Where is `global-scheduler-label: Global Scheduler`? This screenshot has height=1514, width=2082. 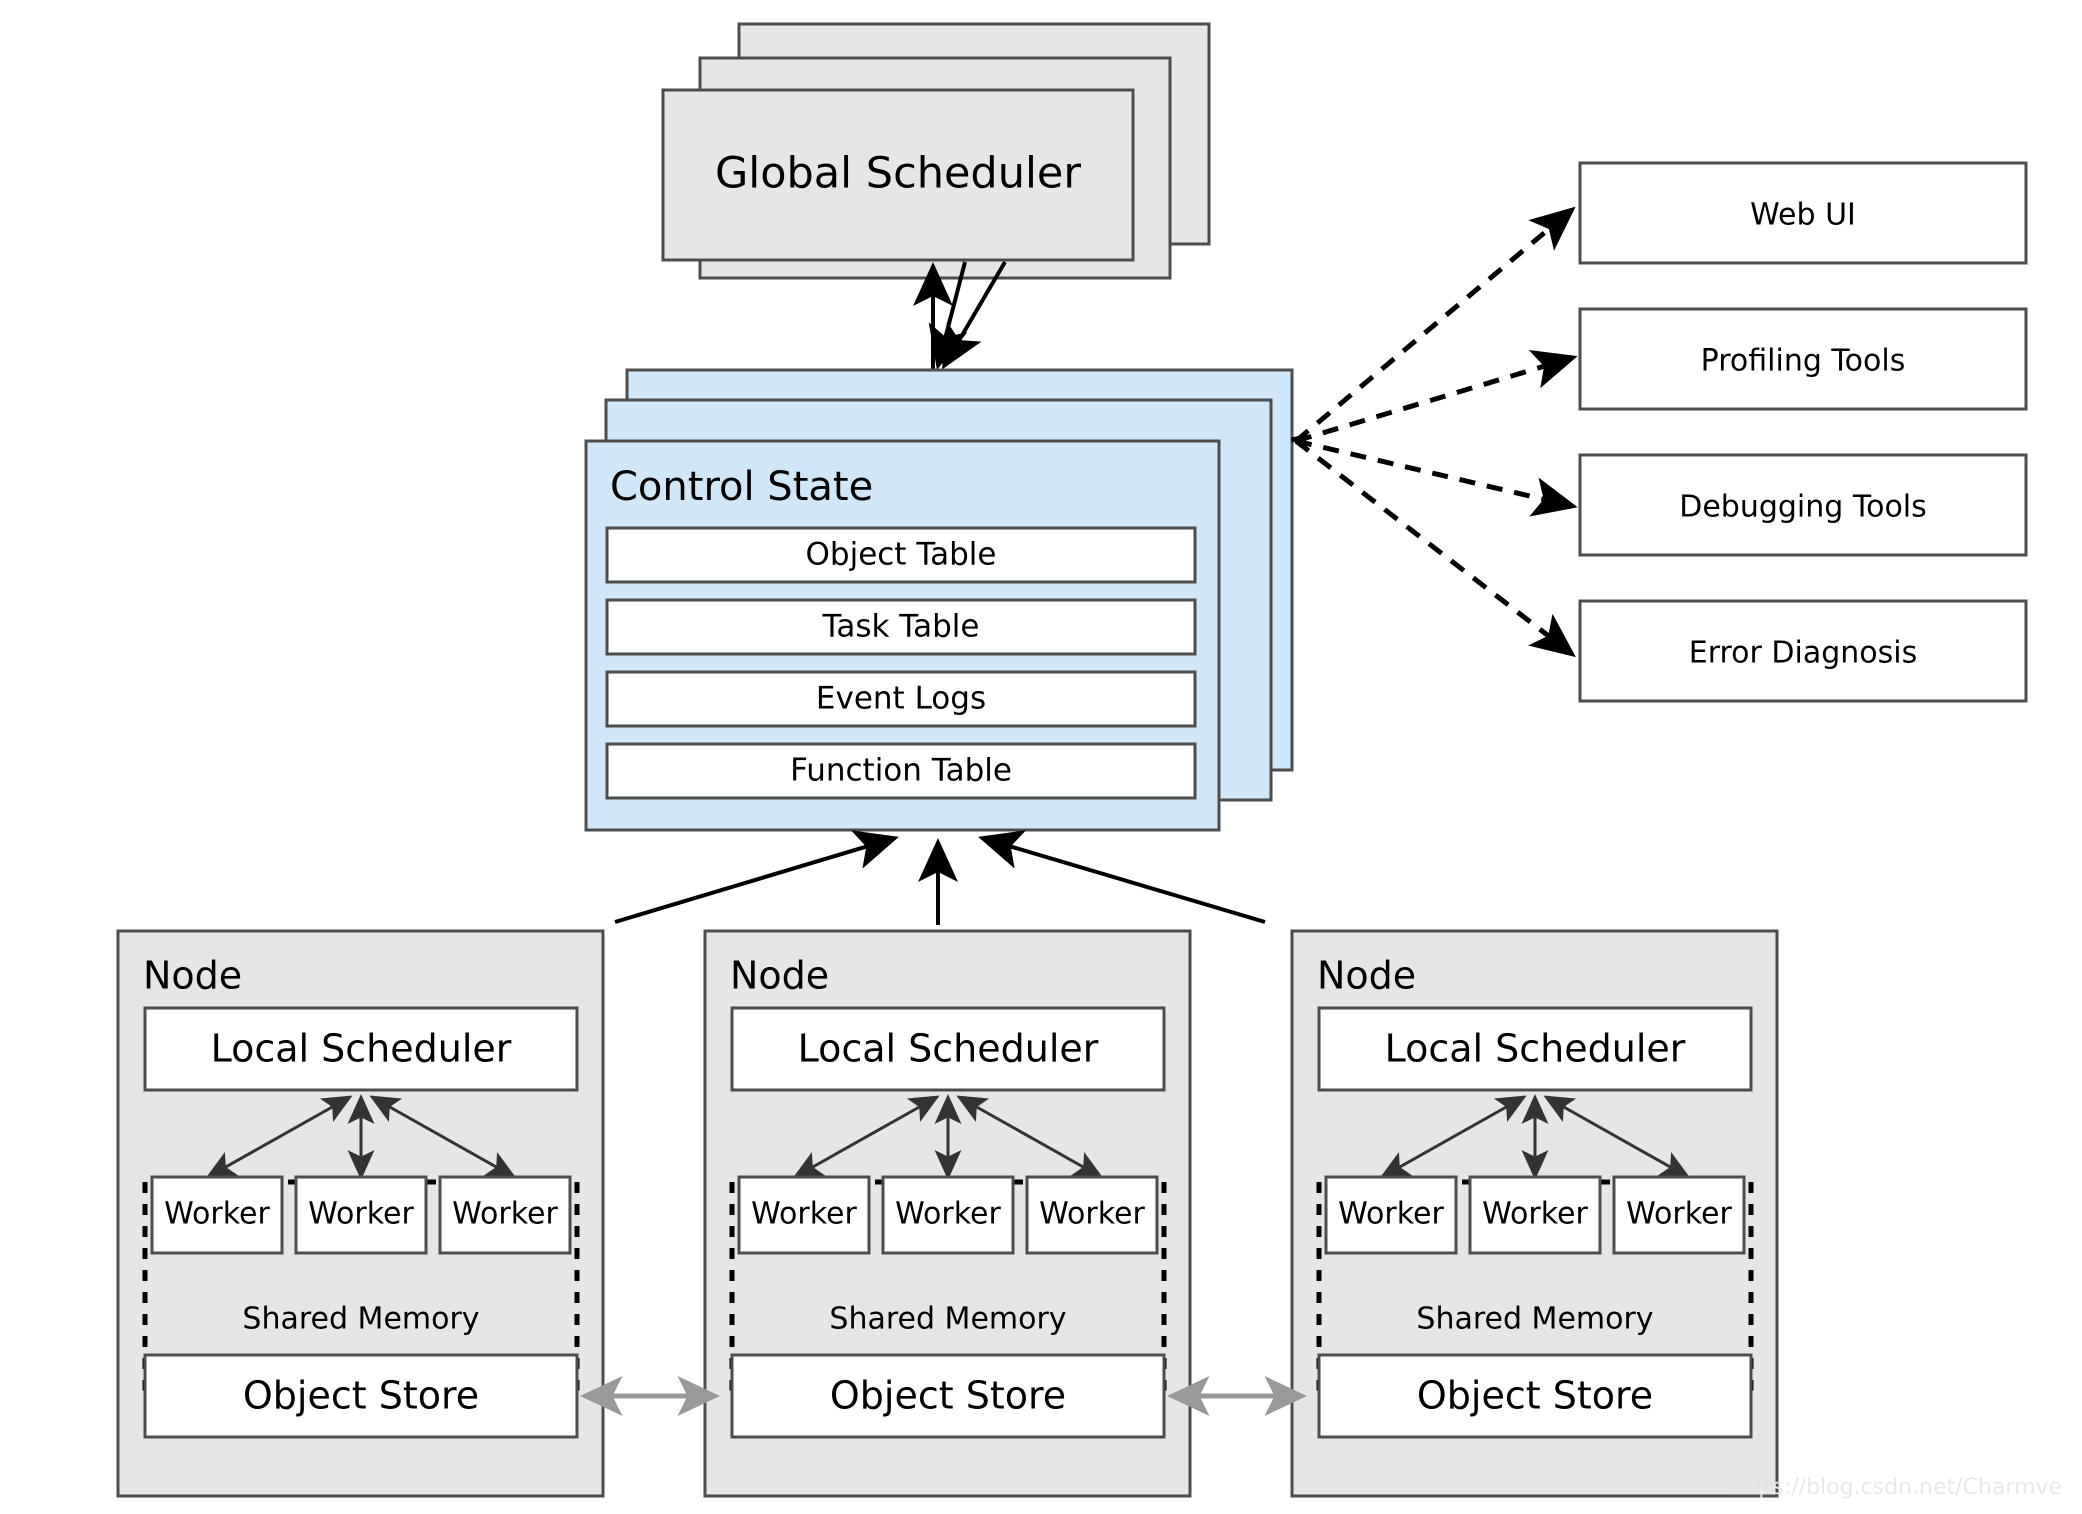
global-scheduler-label: Global Scheduler is located at coordinates (898, 174).